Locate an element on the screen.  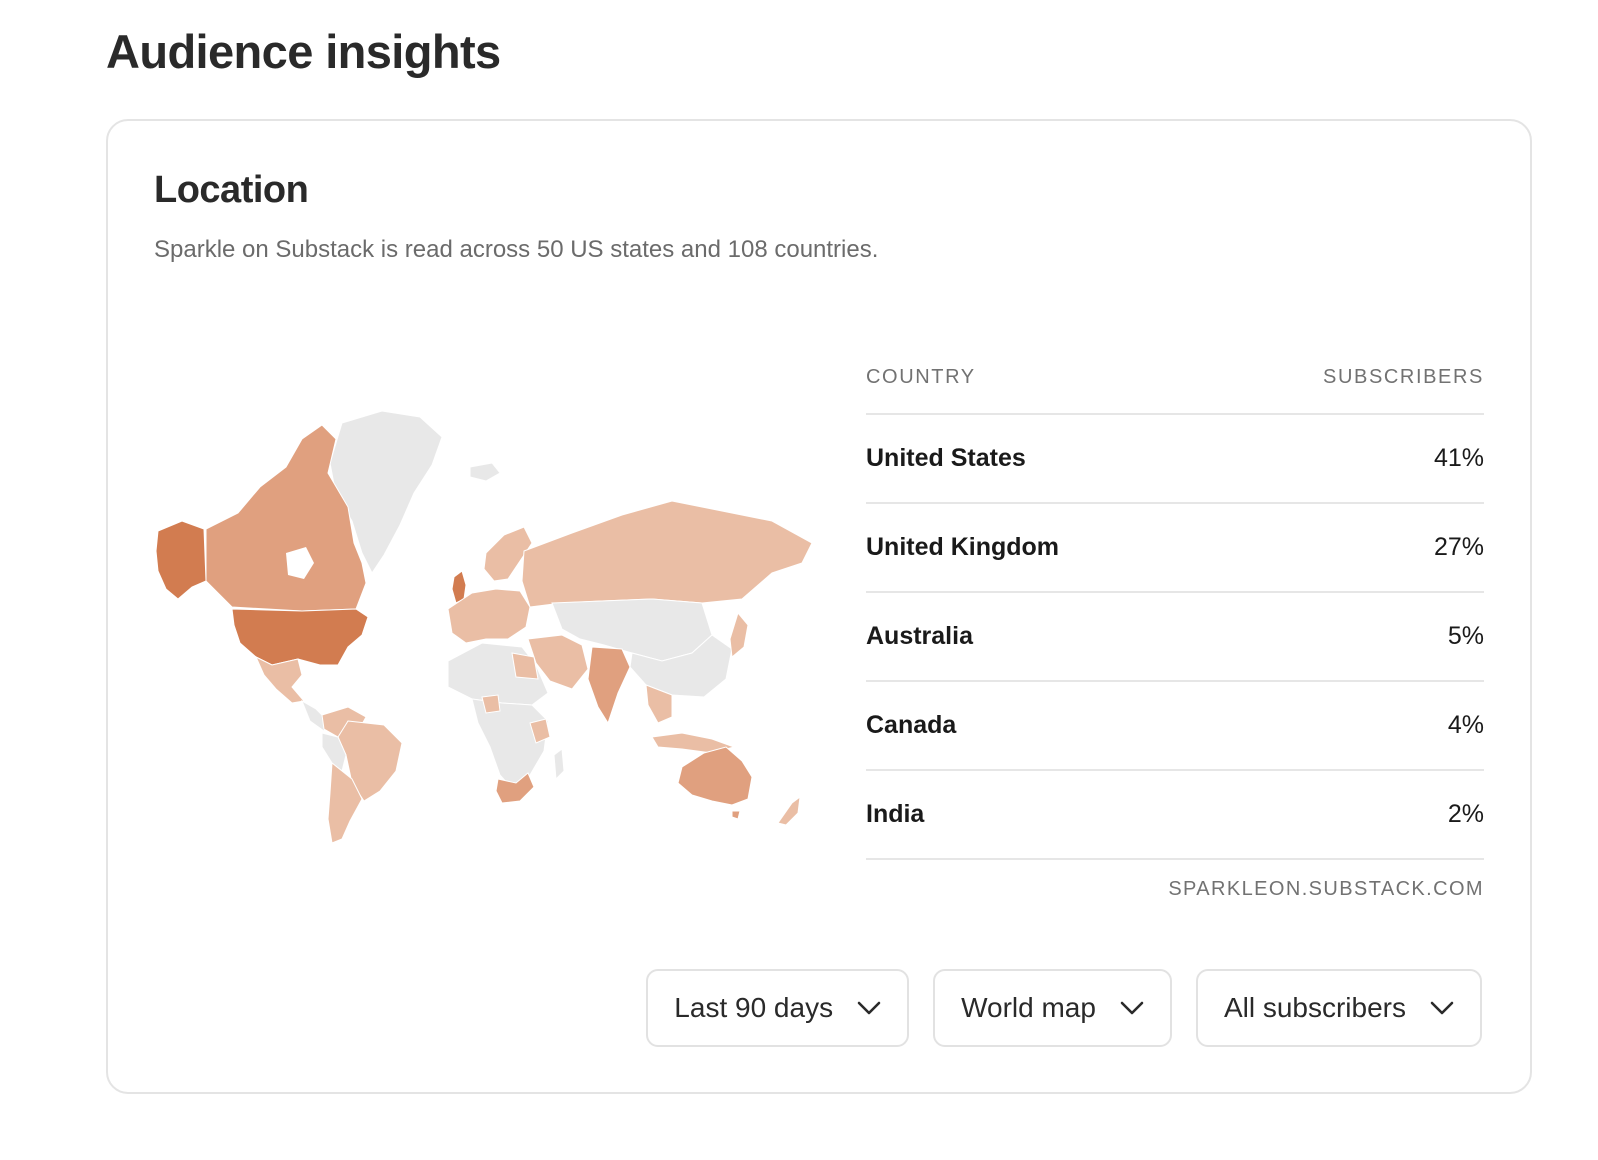
country-column-header: COUNTRY is located at coordinates (921, 376).